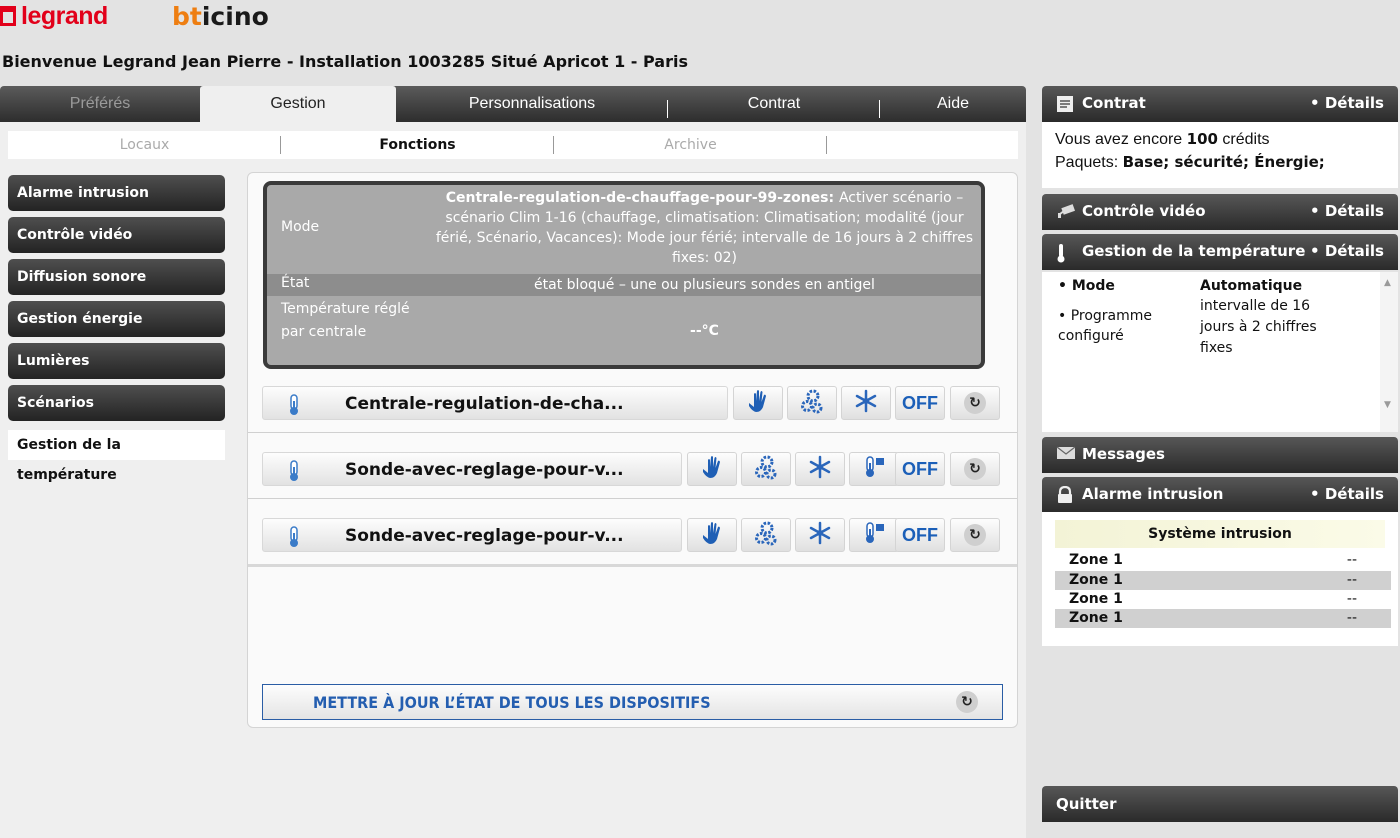 The width and height of the screenshot is (1400, 838). I want to click on bticino-logo: bticino, so click(220, 17).